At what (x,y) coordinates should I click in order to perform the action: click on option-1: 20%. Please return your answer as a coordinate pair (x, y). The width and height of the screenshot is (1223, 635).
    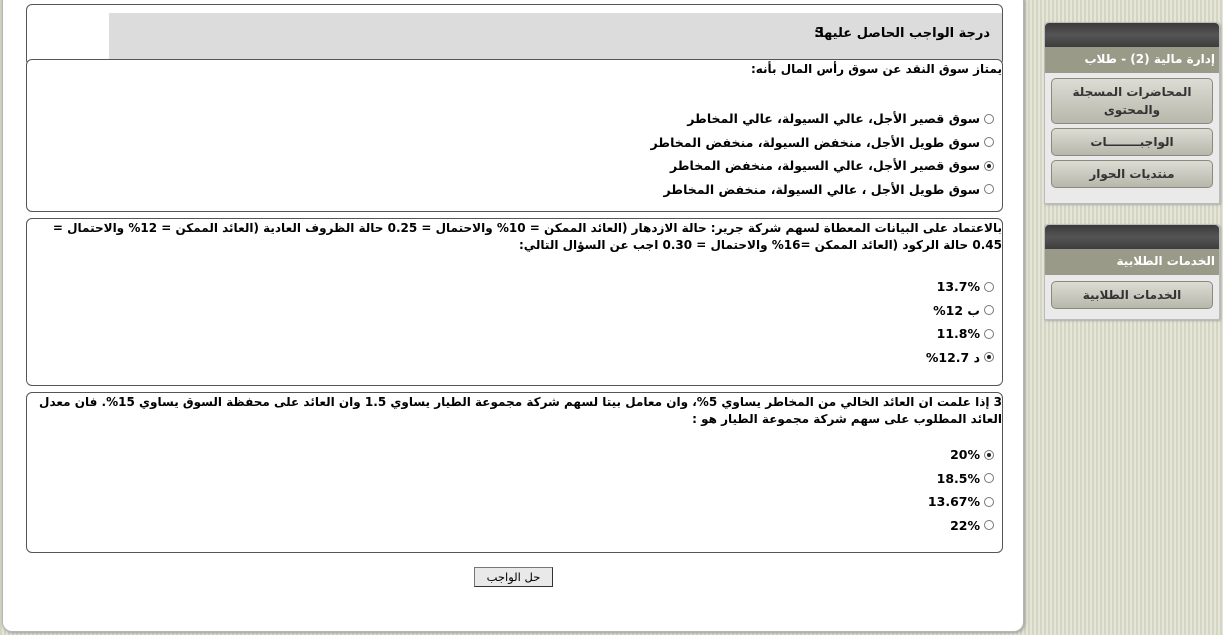
    Looking at the image, I should click on (514, 455).